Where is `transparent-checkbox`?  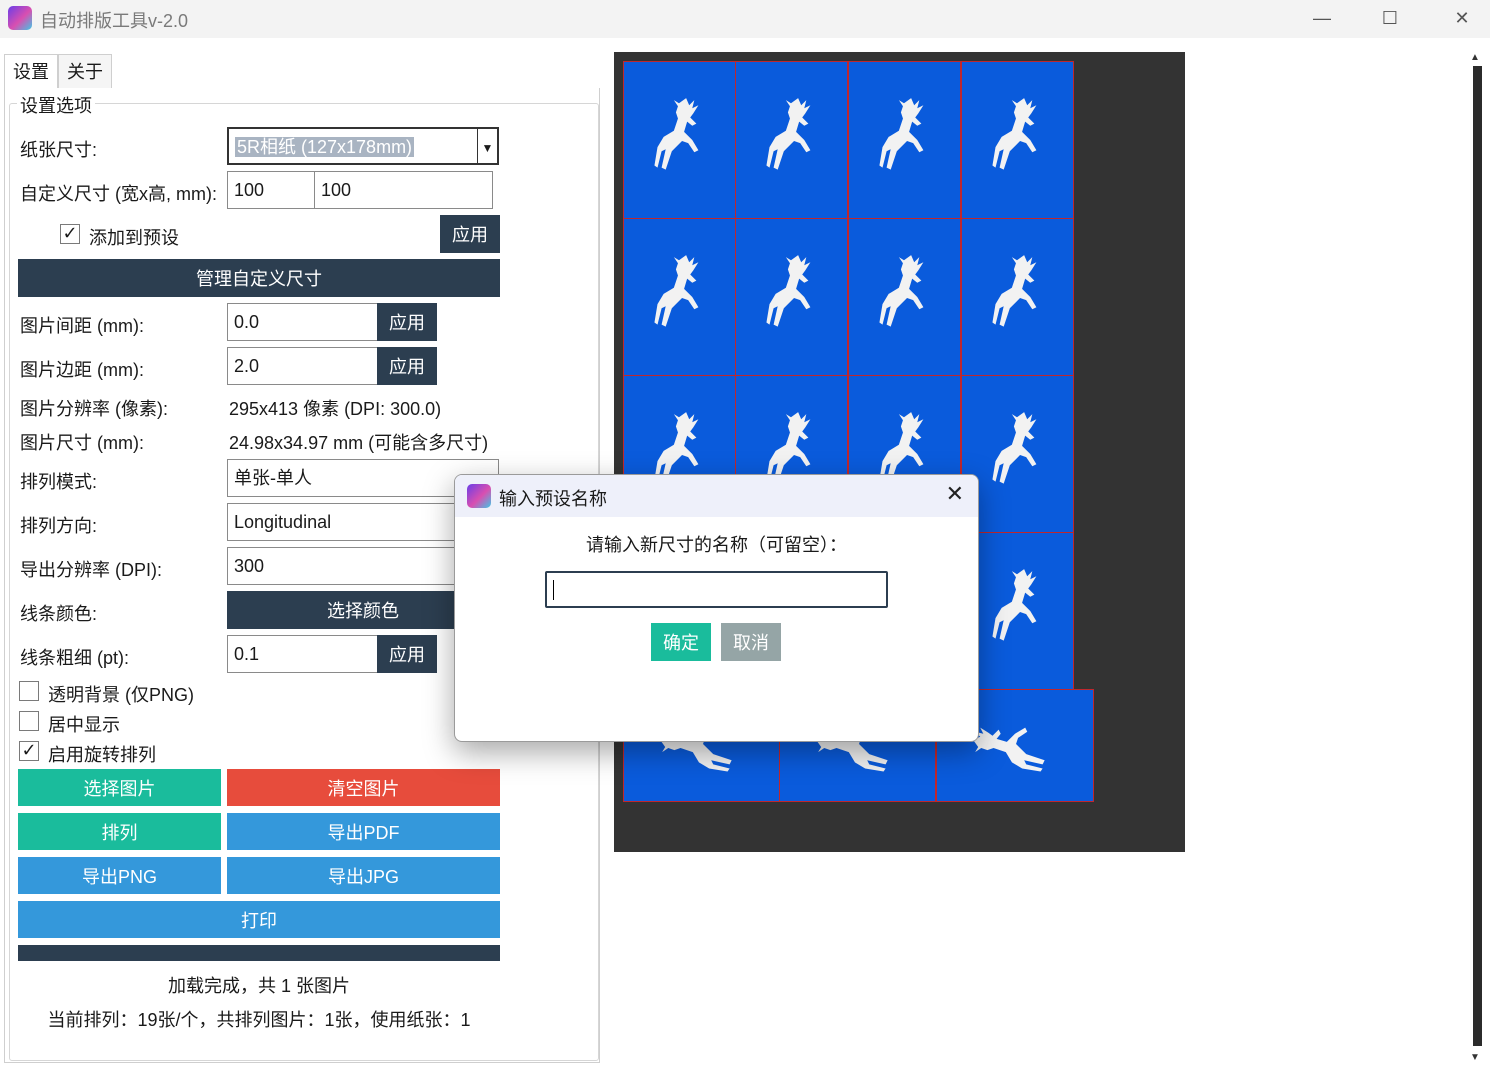
transparent-checkbox is located at coordinates (29, 691).